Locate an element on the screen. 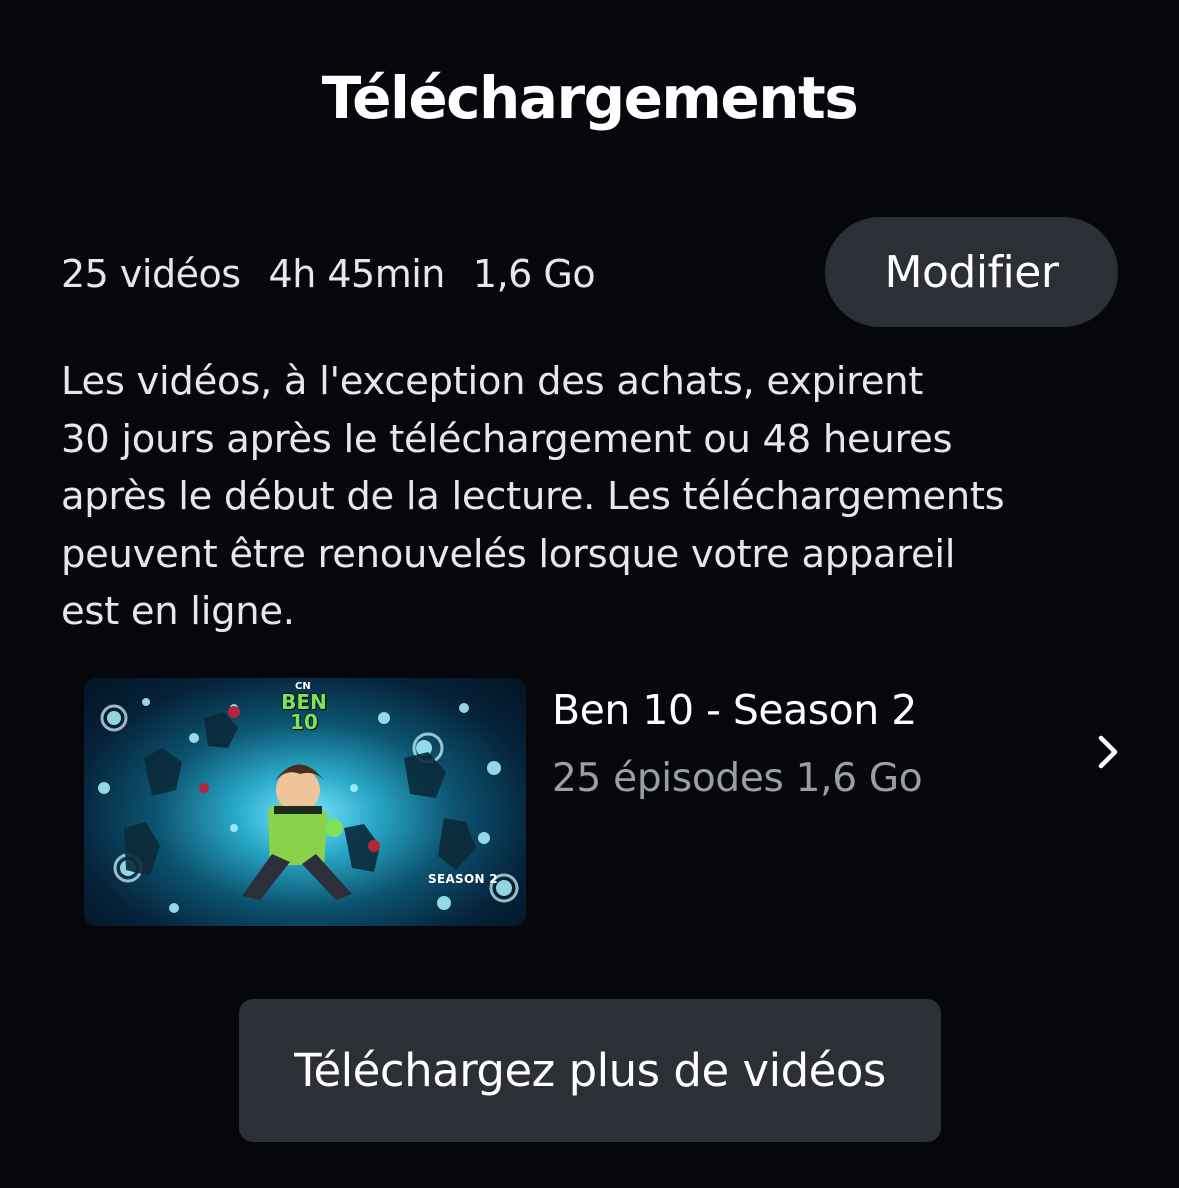  downloads-summary: 25 vidéos 4h 45min 1,6 Go is located at coordinates (342, 274).